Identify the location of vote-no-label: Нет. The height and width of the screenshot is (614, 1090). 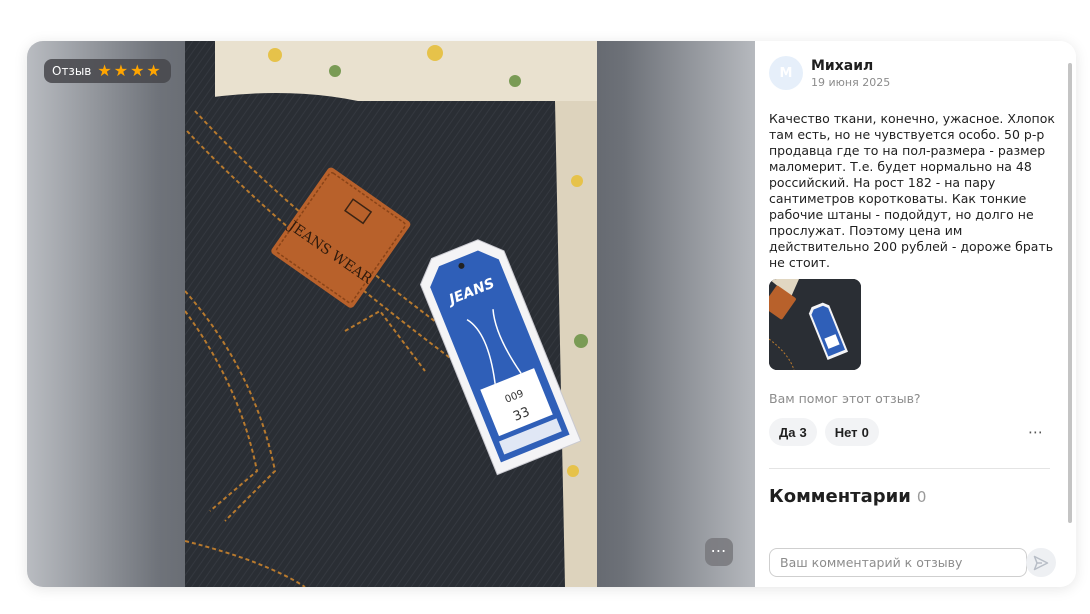
(846, 432).